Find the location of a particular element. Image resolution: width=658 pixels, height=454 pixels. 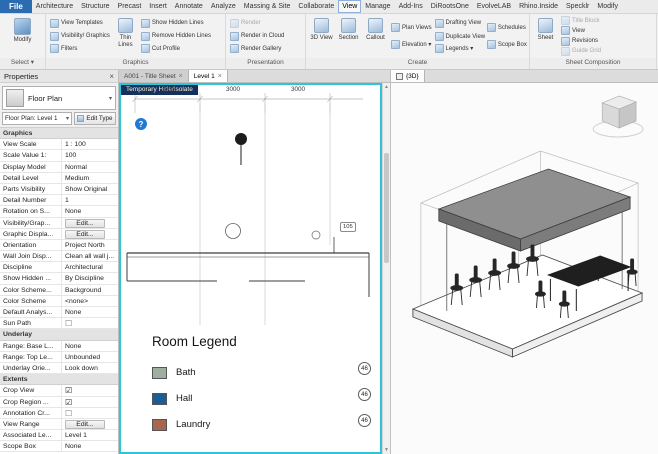

ribbon-big-button: 3D View is located at coordinates (321, 36).